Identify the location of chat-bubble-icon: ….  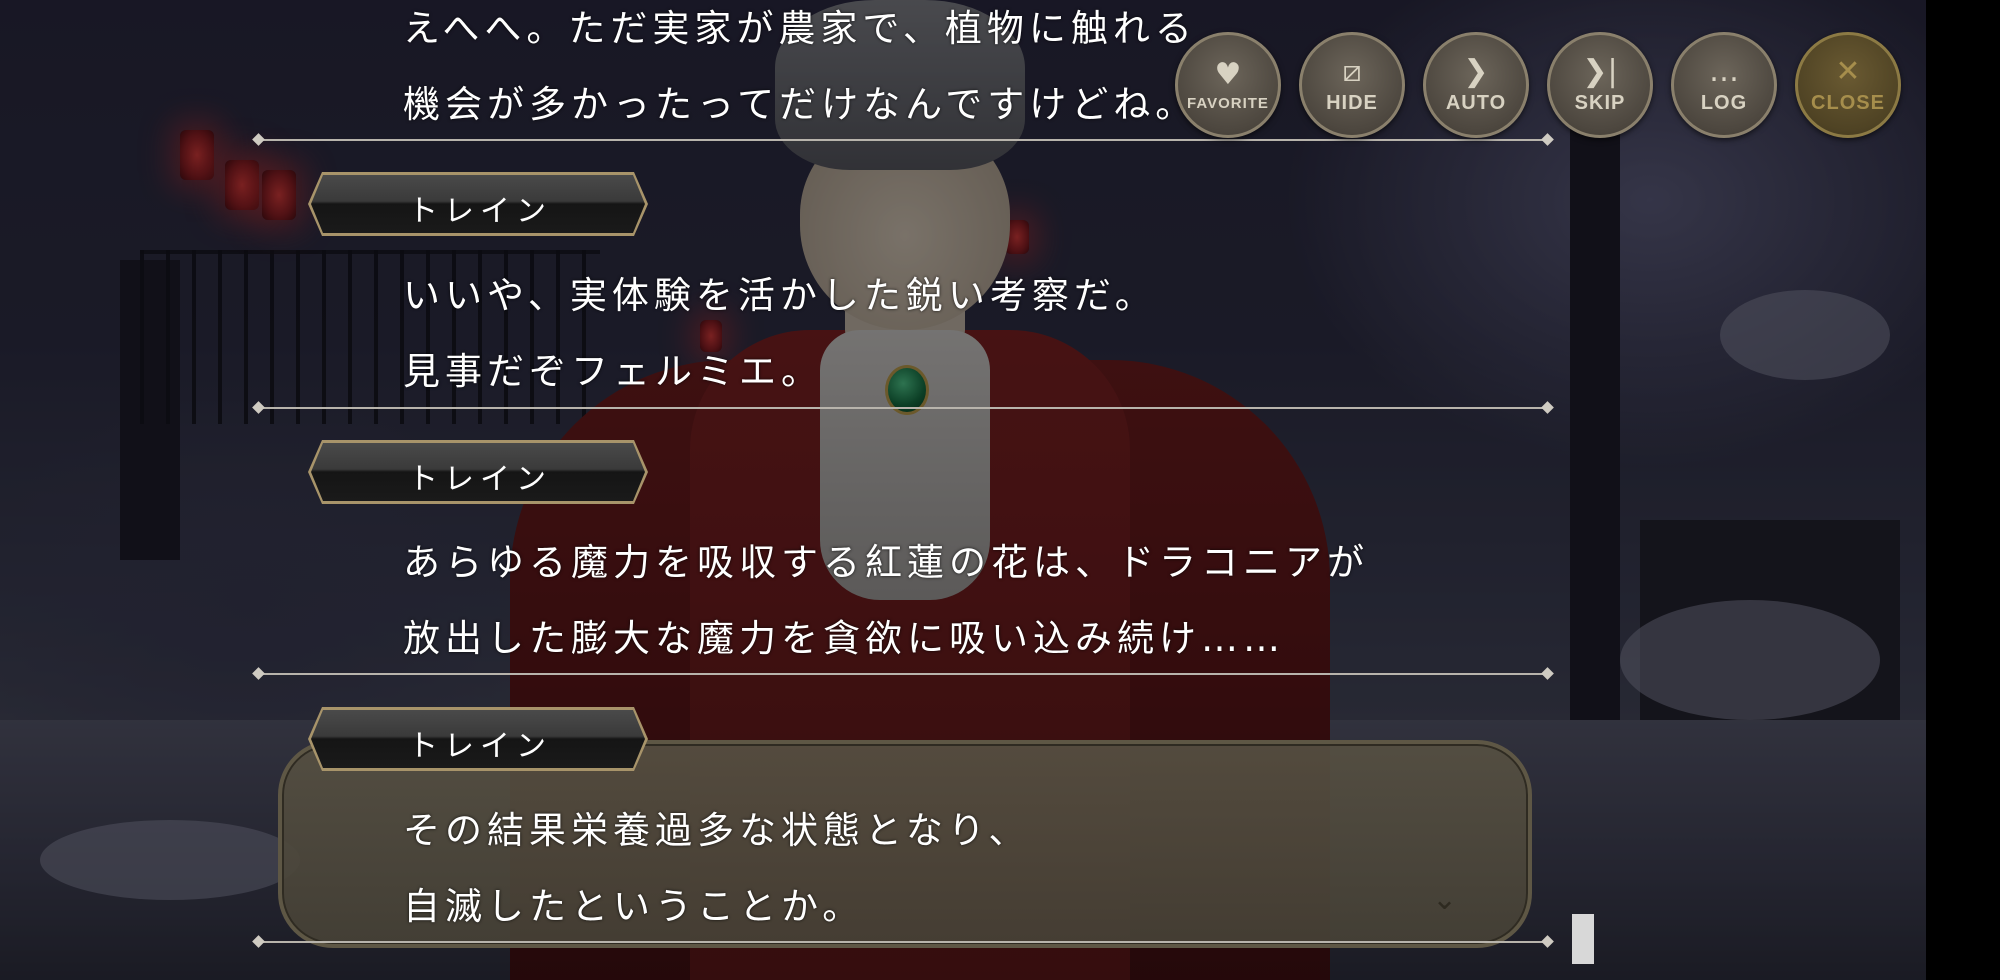
(1724, 71).